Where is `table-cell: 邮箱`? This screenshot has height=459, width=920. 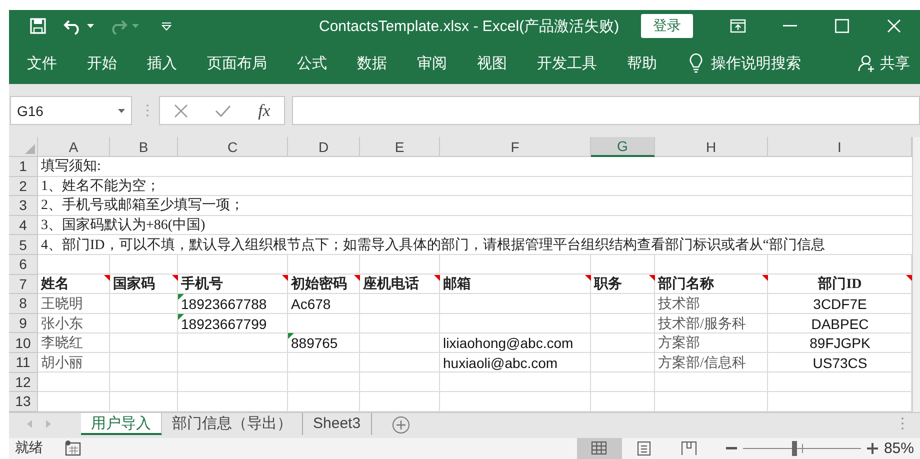
table-cell: 邮箱 is located at coordinates (515, 284).